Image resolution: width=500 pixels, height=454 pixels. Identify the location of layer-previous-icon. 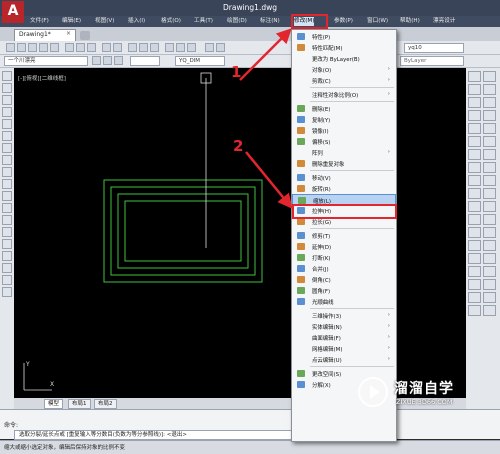
(118, 60).